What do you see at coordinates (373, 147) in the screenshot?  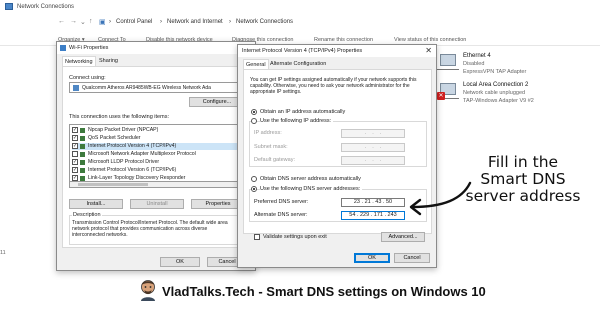 I see `subnet-mask-field: . . .` at bounding box center [373, 147].